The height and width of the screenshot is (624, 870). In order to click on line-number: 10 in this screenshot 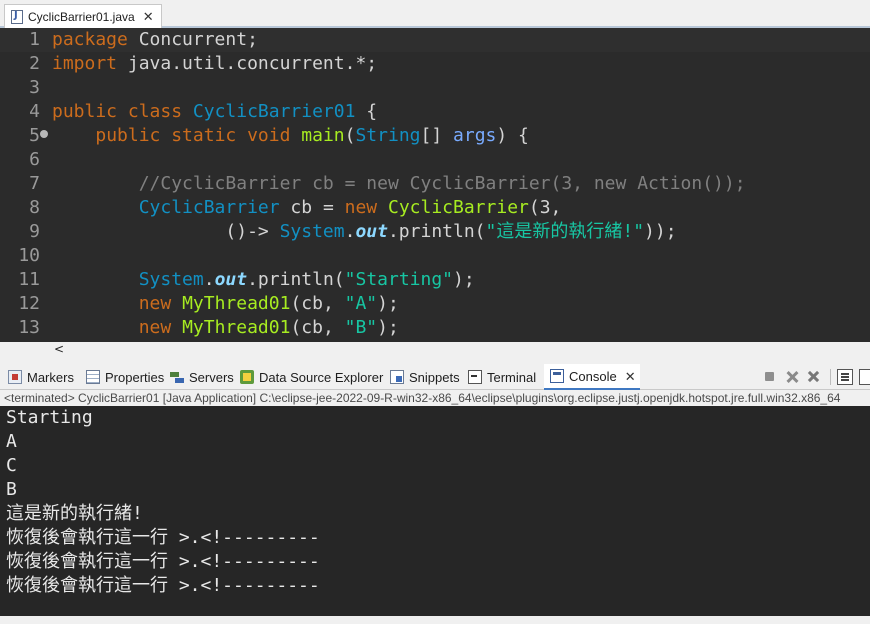, I will do `click(29, 255)`.